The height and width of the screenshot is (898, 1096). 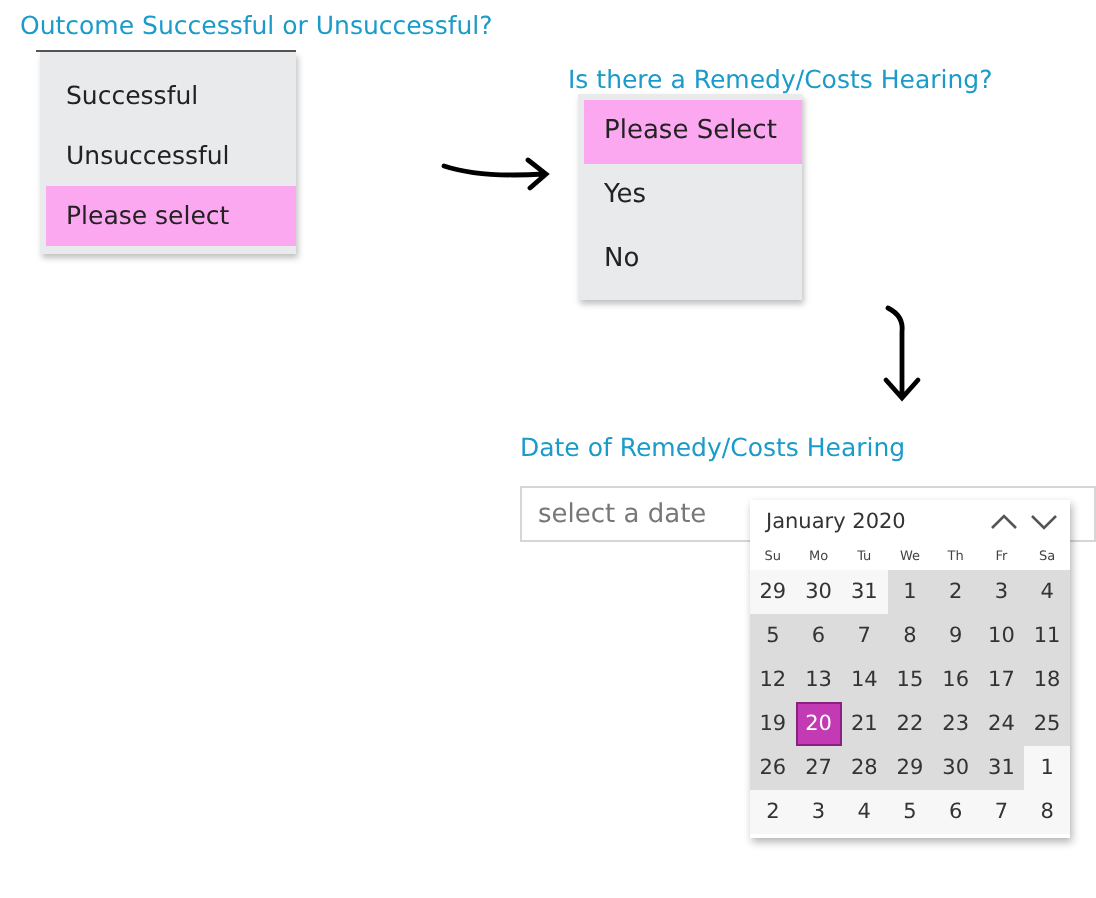 I want to click on calendar-day: 27, so click(x=818, y=768).